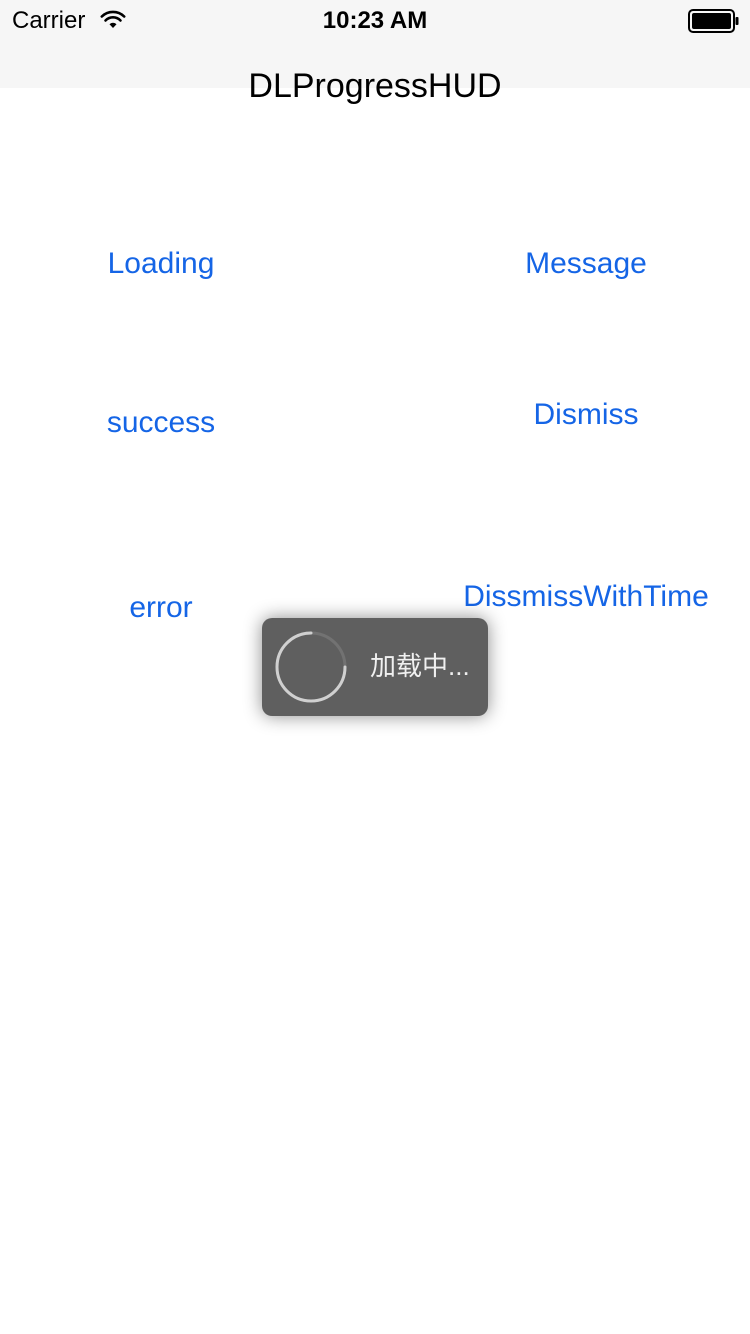  Describe the element at coordinates (311, 667) in the screenshot. I see `loading-spinner-icon` at that location.